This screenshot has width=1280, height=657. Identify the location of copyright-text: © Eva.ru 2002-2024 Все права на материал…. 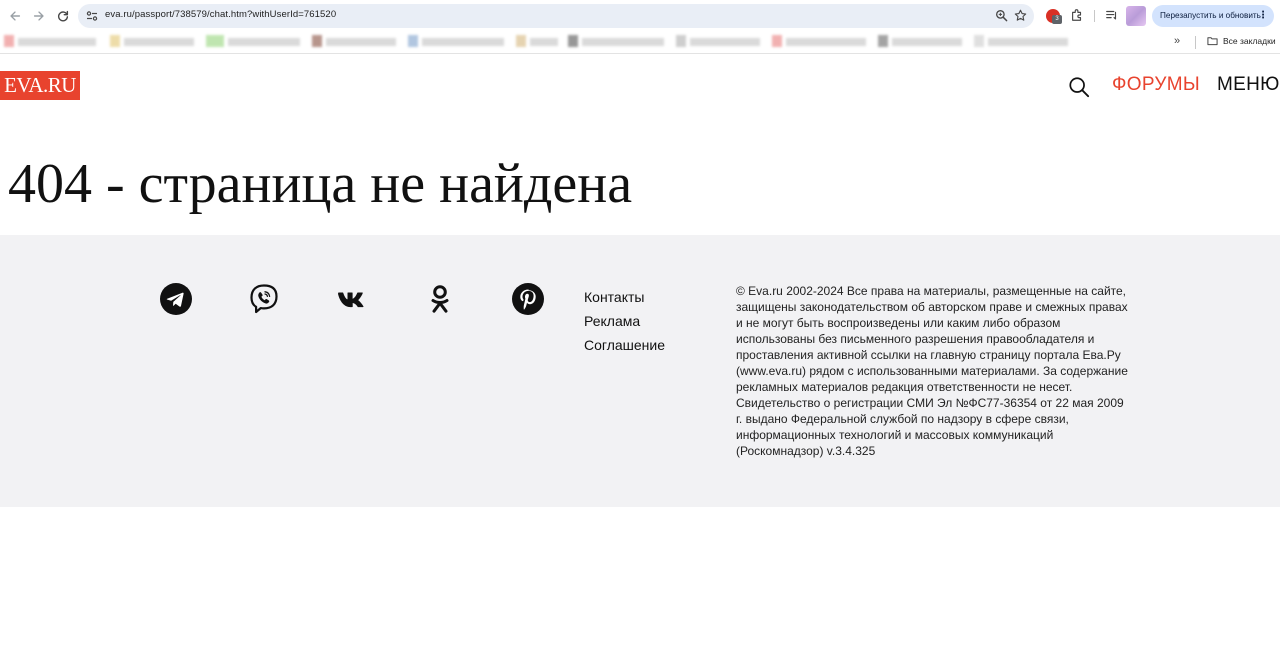
(932, 371).